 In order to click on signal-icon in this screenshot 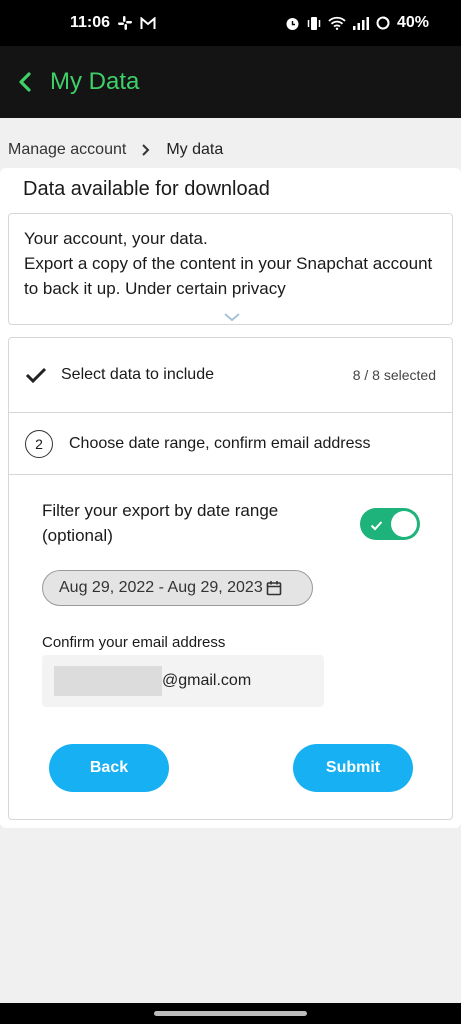, I will do `click(360, 23)`.